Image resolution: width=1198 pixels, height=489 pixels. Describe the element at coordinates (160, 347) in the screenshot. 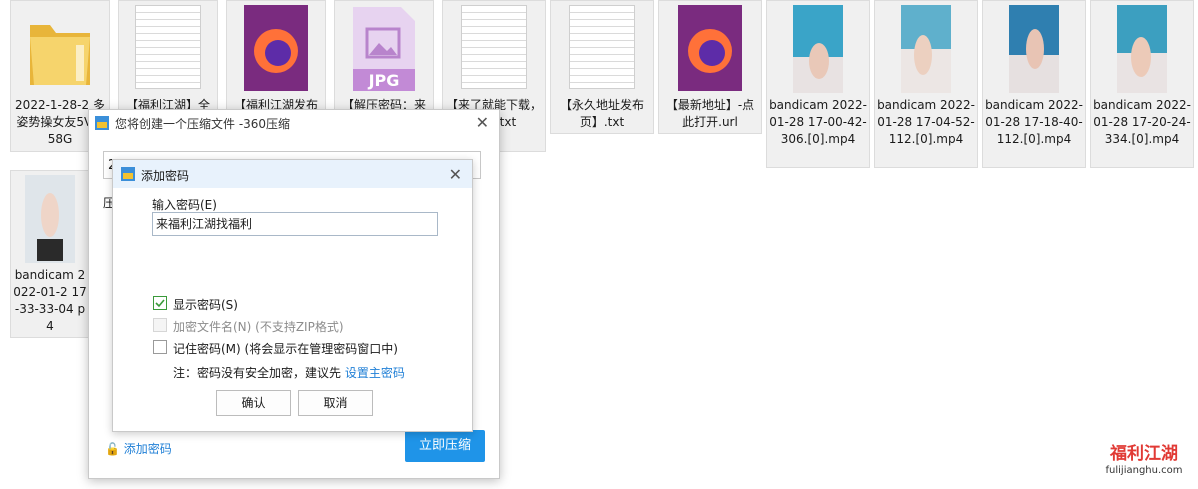

I see `remember-password-checkbox` at that location.